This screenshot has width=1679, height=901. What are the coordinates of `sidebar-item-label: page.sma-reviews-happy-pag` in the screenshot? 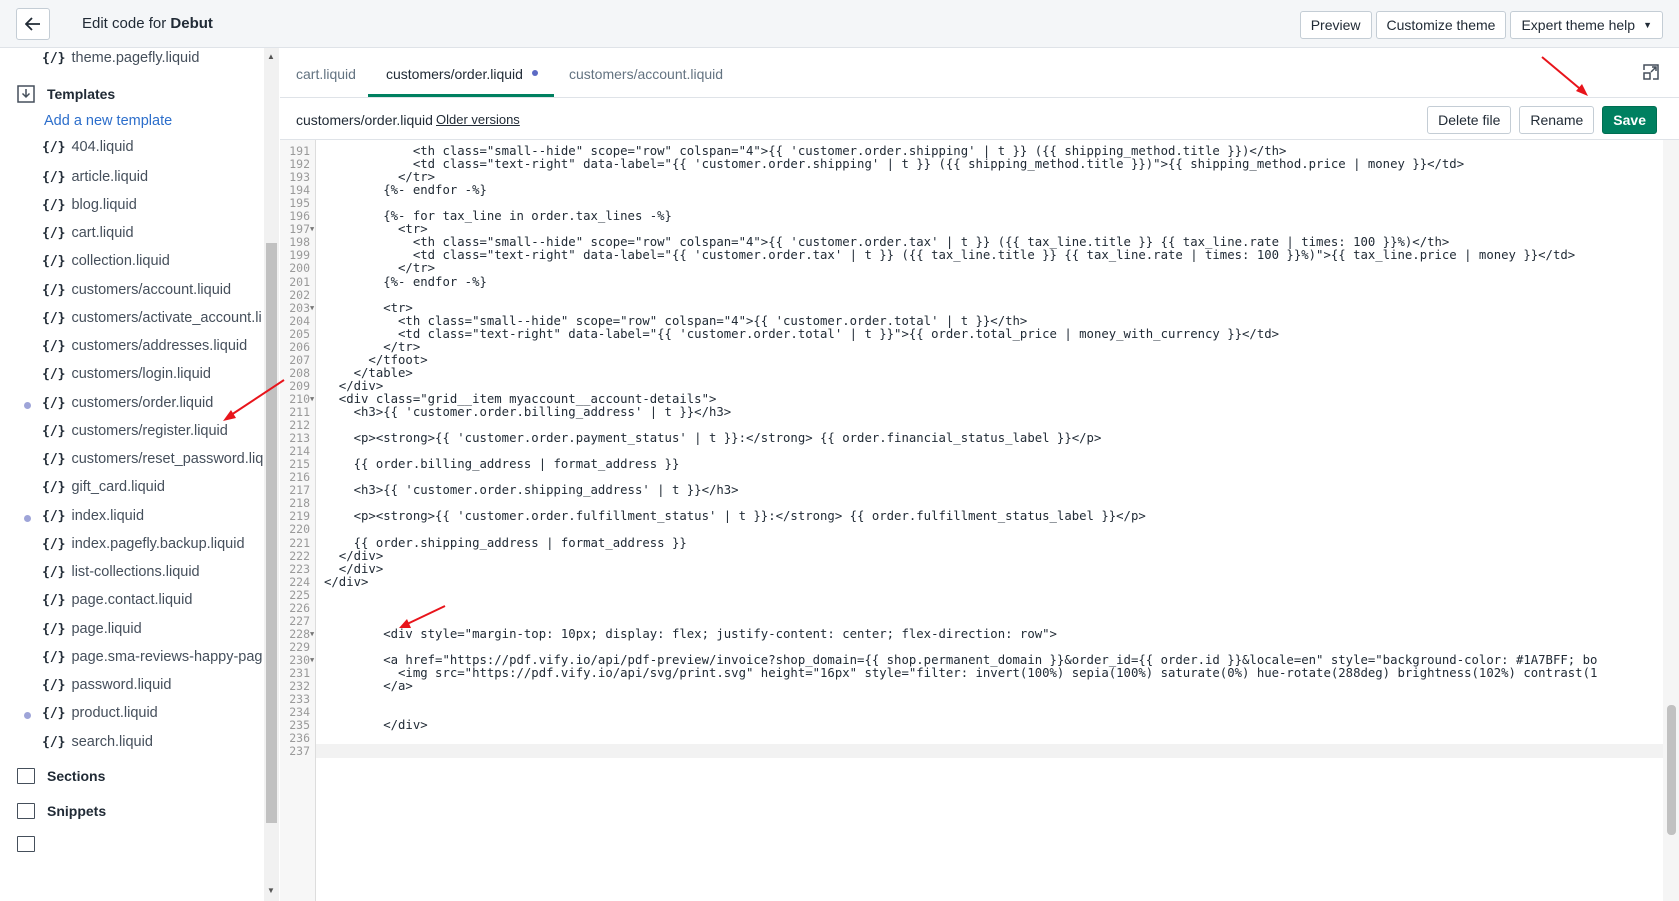 It's located at (167, 657).